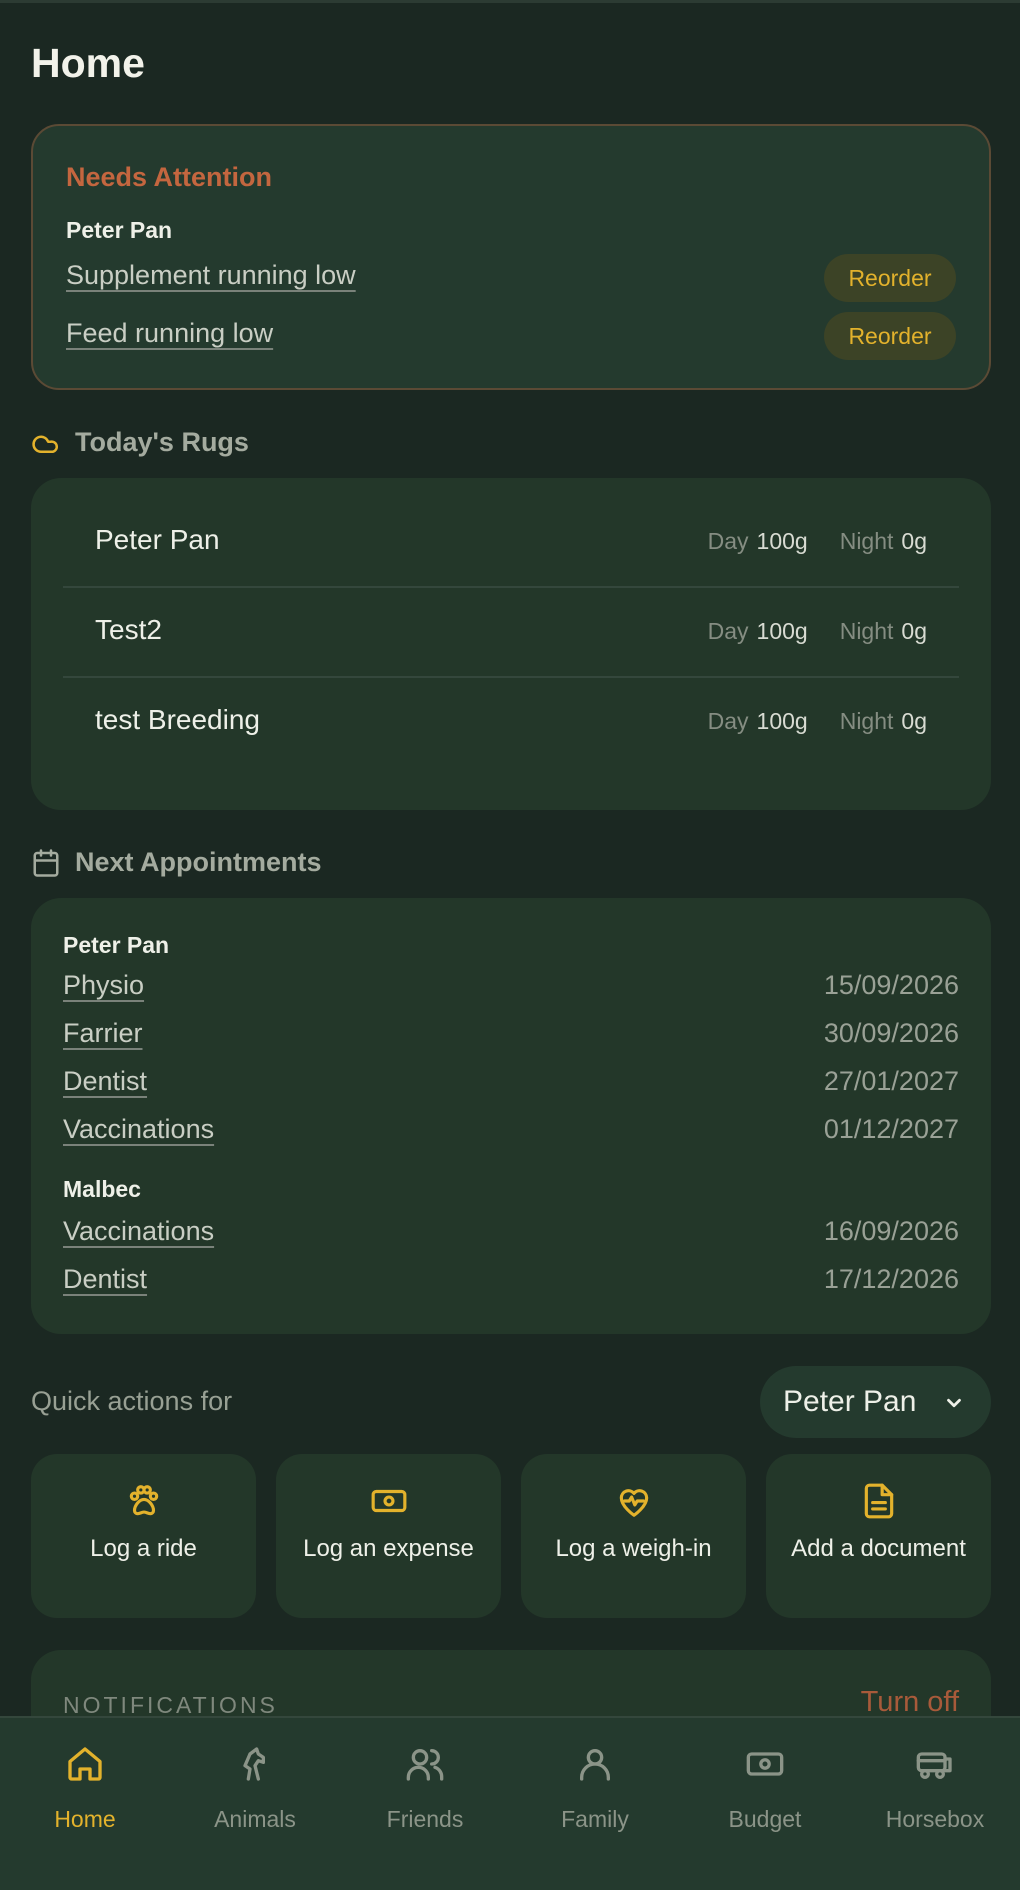 Image resolution: width=1020 pixels, height=1890 pixels. I want to click on log-ride-button: Log a ride, so click(143, 1536).